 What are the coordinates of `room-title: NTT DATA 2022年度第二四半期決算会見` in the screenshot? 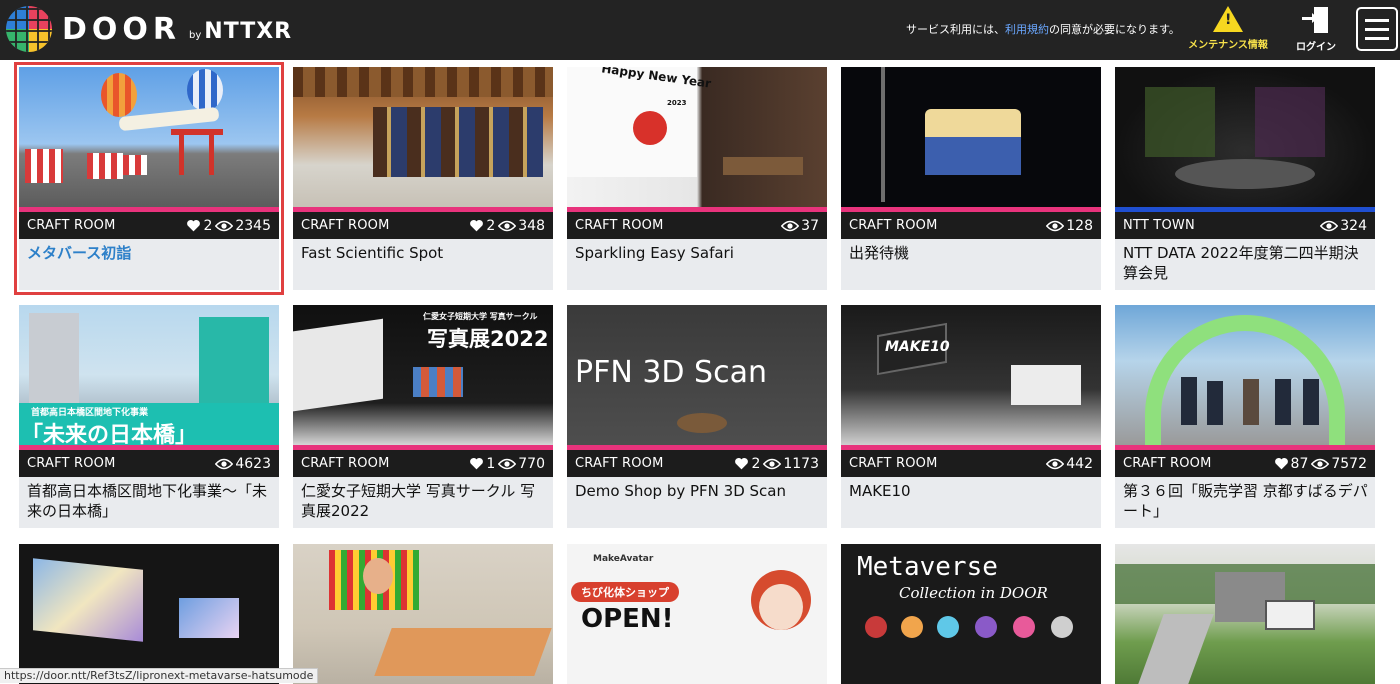 It's located at (1246, 263).